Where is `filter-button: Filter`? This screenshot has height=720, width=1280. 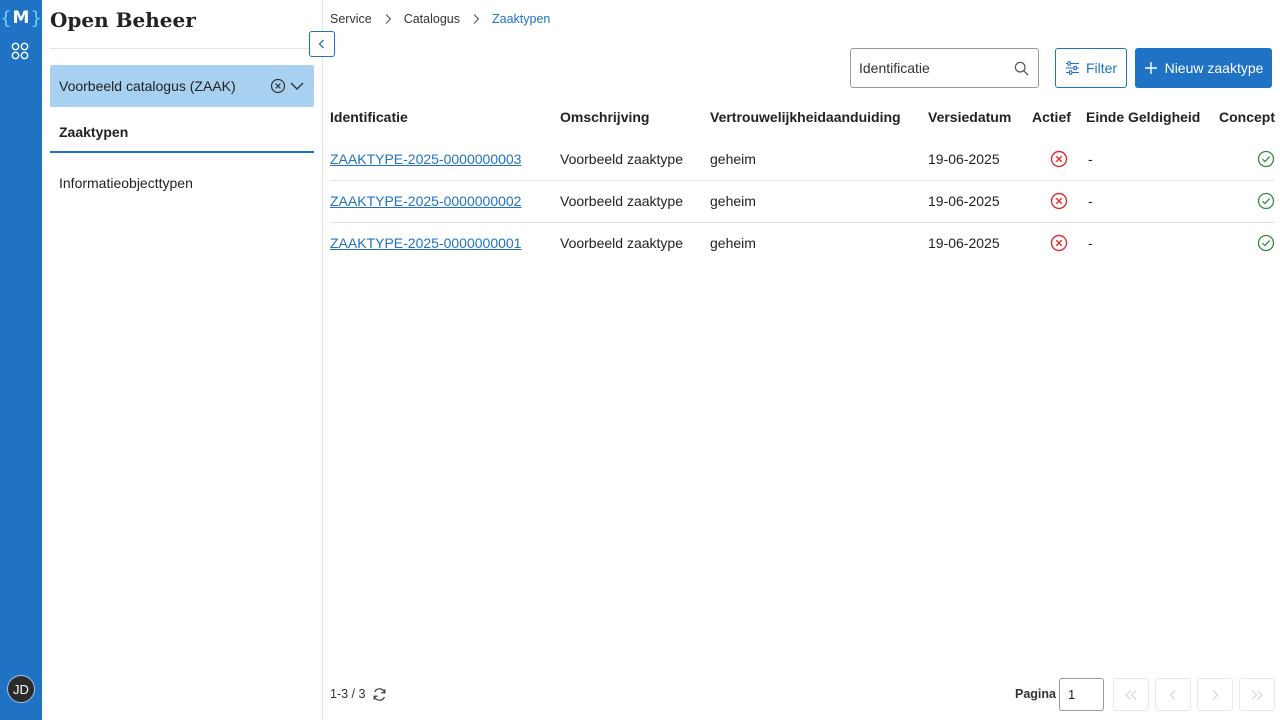
filter-button: Filter is located at coordinates (1091, 68).